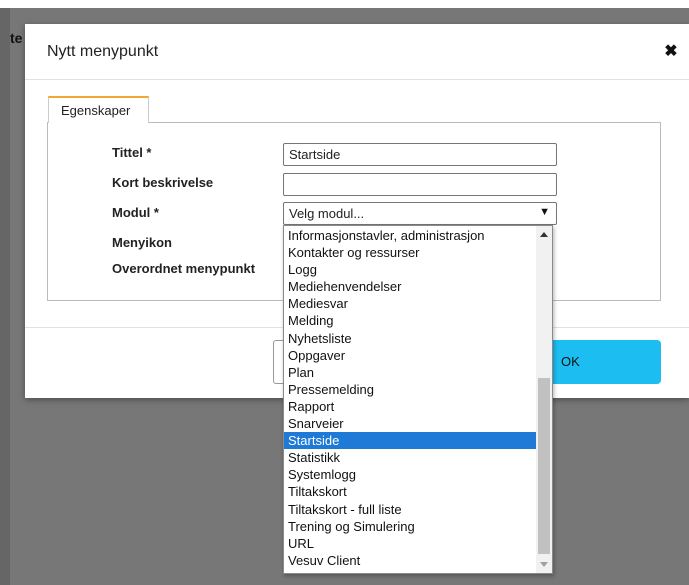  Describe the element at coordinates (184, 268) in the screenshot. I see `overordnet-menypunkt-label: Overordnet menypunkt` at that location.